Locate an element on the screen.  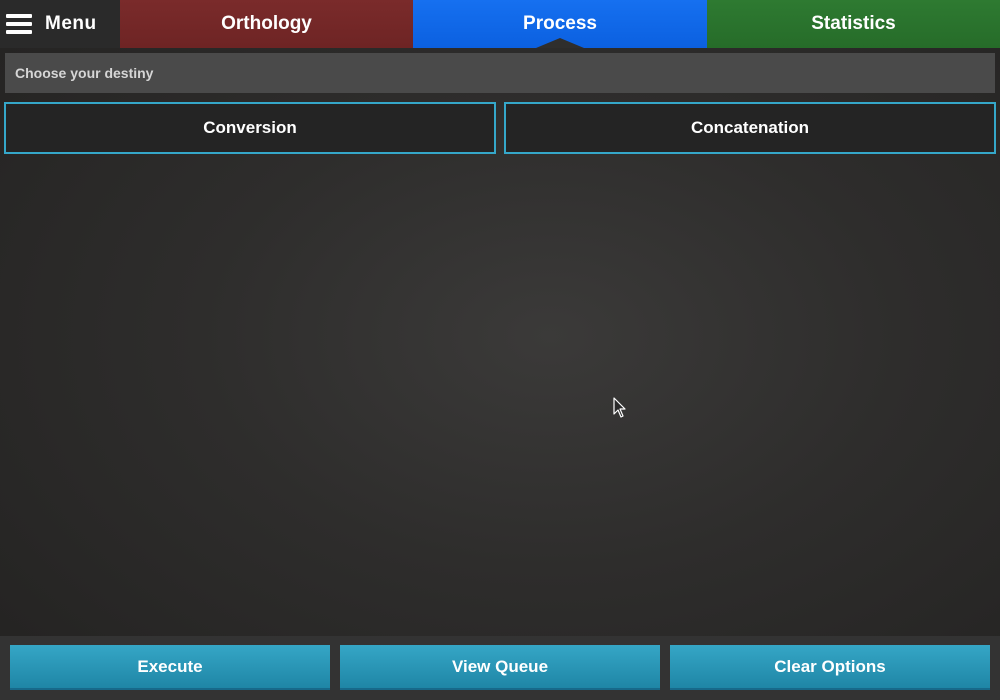
tab-process-label: Process is located at coordinates (560, 23).